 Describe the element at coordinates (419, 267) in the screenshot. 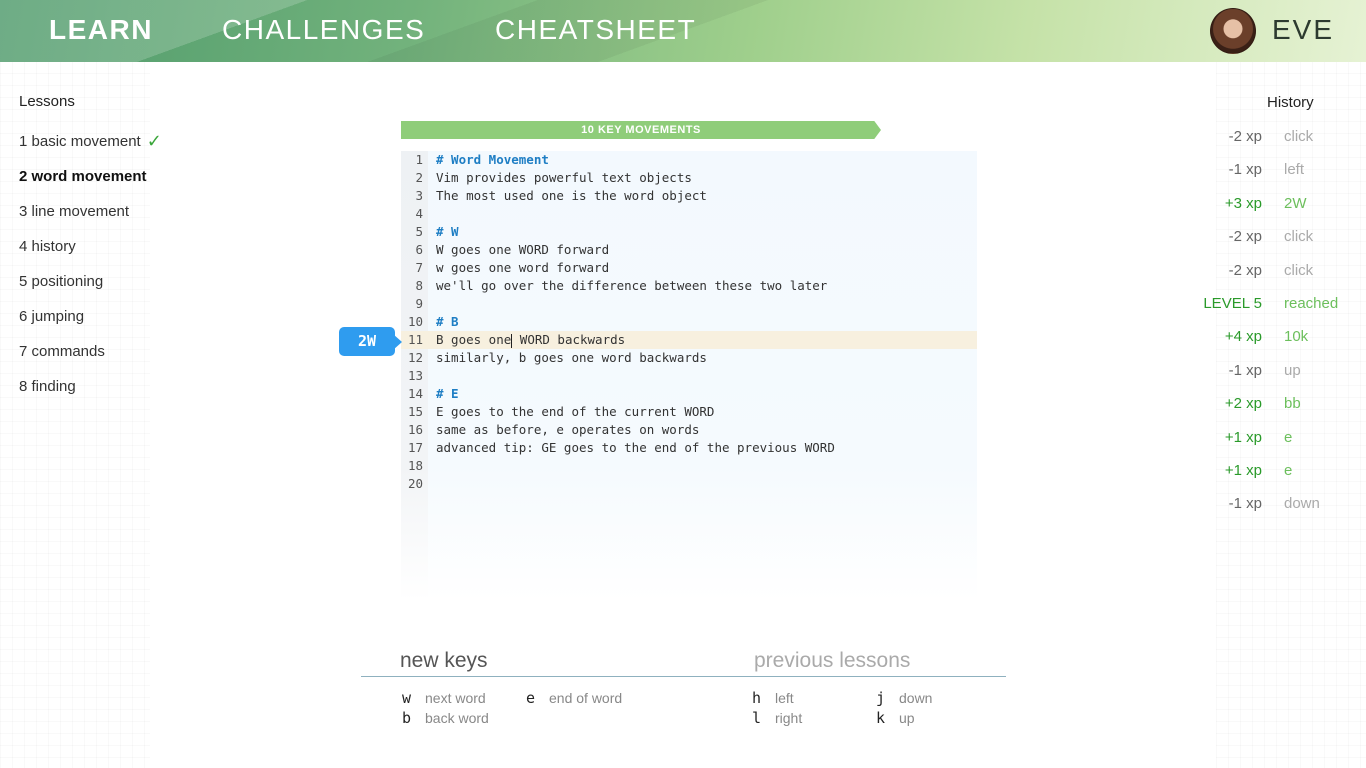

I see `line-number: 7` at that location.